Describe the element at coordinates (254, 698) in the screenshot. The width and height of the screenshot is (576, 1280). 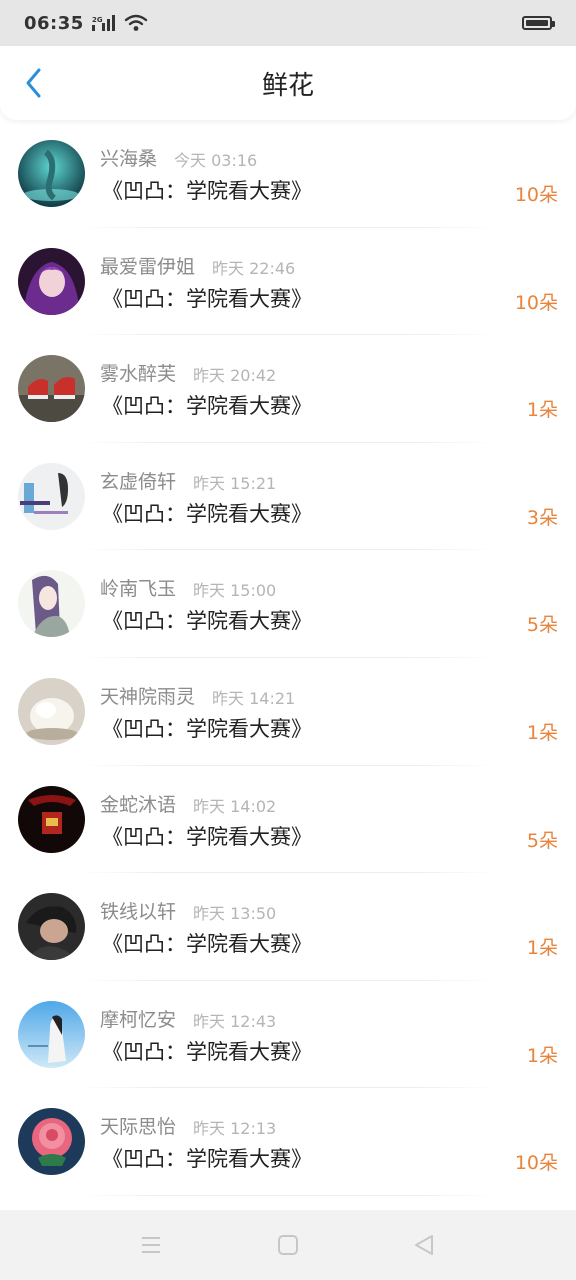
I see `timestamp: 昨天 14:21` at that location.